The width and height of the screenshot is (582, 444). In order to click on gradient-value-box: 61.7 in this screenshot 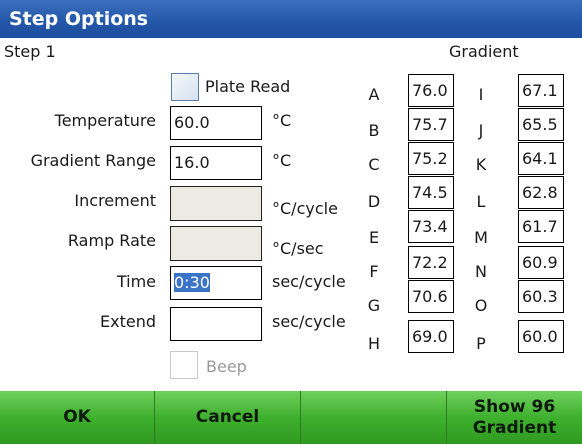, I will do `click(541, 226)`.